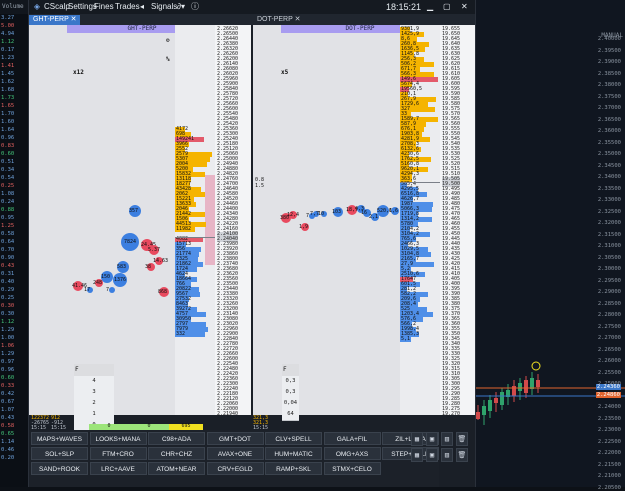  I want to click on instrument-tabs: GHT-PERP ✕ DOT-PERP ✕, so click(252, 19).